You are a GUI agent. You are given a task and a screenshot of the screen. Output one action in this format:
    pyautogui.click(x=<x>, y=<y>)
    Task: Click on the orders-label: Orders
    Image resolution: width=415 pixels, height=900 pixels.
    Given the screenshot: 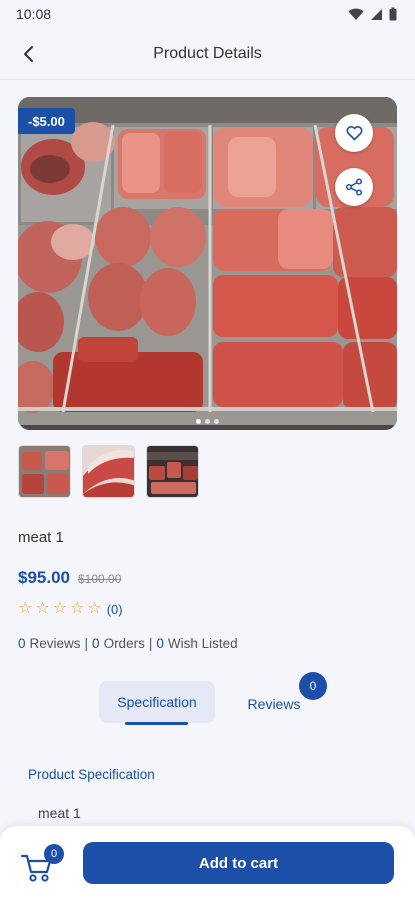 What is the action you would take?
    pyautogui.click(x=124, y=643)
    